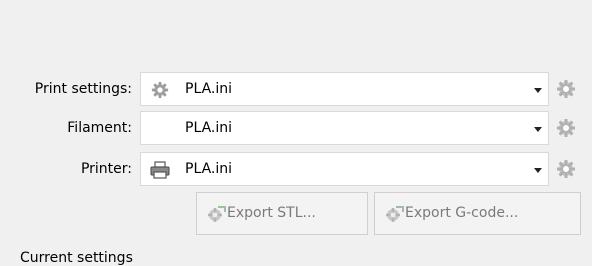 The image size is (592, 266). I want to click on section-heading: Current settings, so click(76, 258).